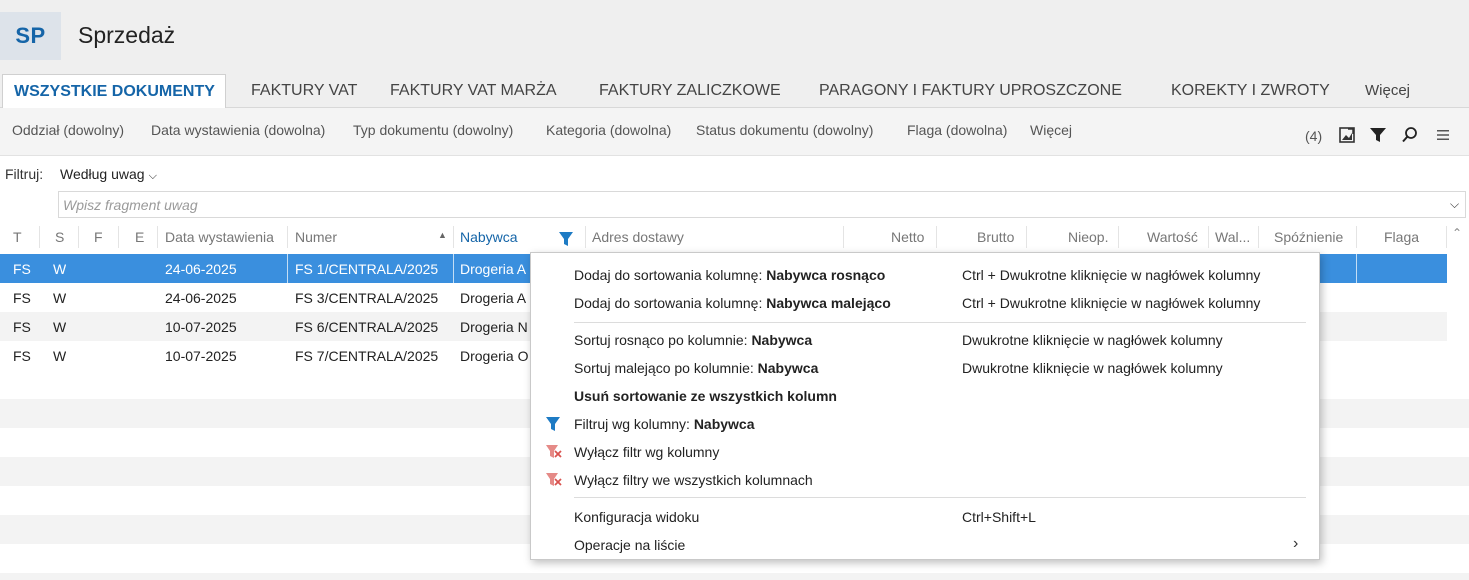 This screenshot has width=1469, height=580. I want to click on col-header-e: E, so click(139, 237).